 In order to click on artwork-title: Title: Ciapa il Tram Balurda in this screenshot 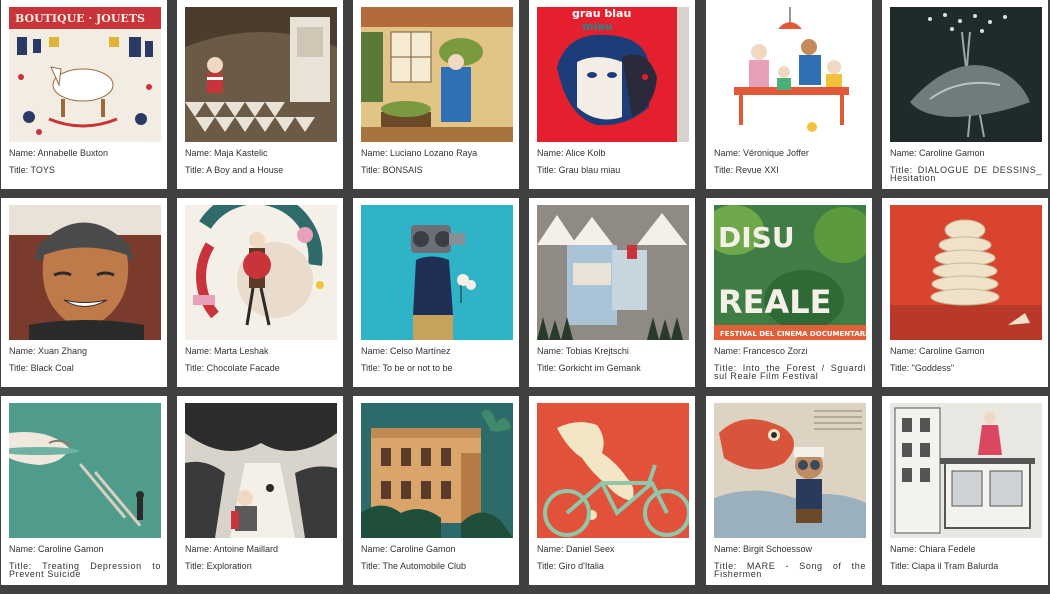, I will do `click(944, 566)`.